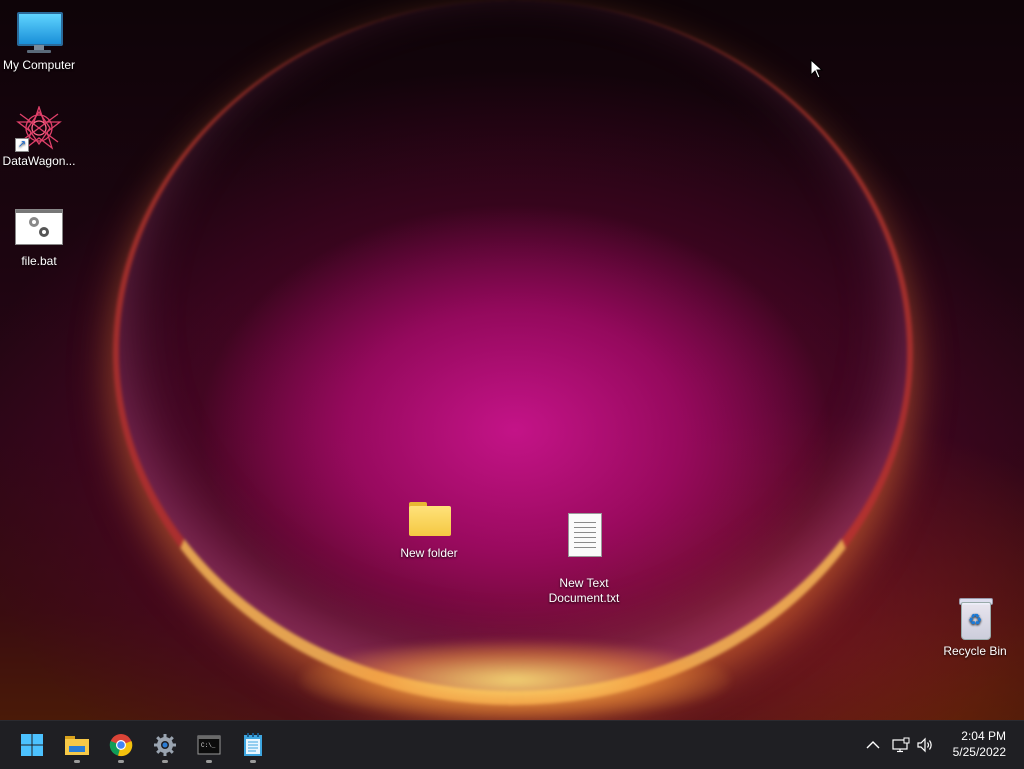 The image size is (1024, 769). Describe the element at coordinates (39, 228) in the screenshot. I see `batch-file-icon` at that location.